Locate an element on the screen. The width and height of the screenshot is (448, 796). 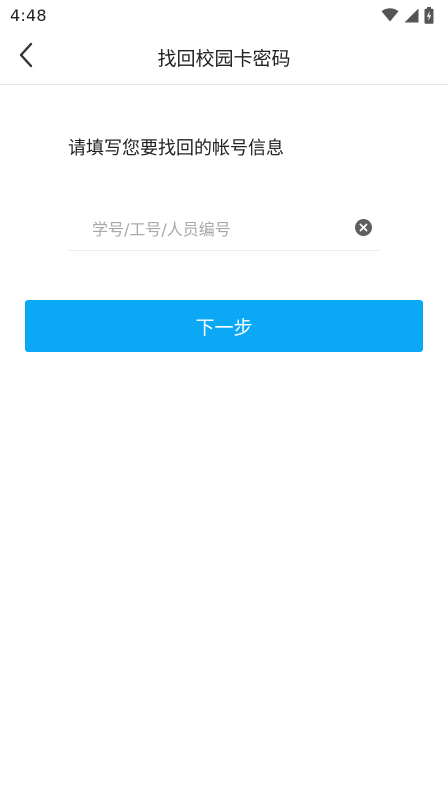
app-header: 找回校园卡密码 is located at coordinates (224, 57).